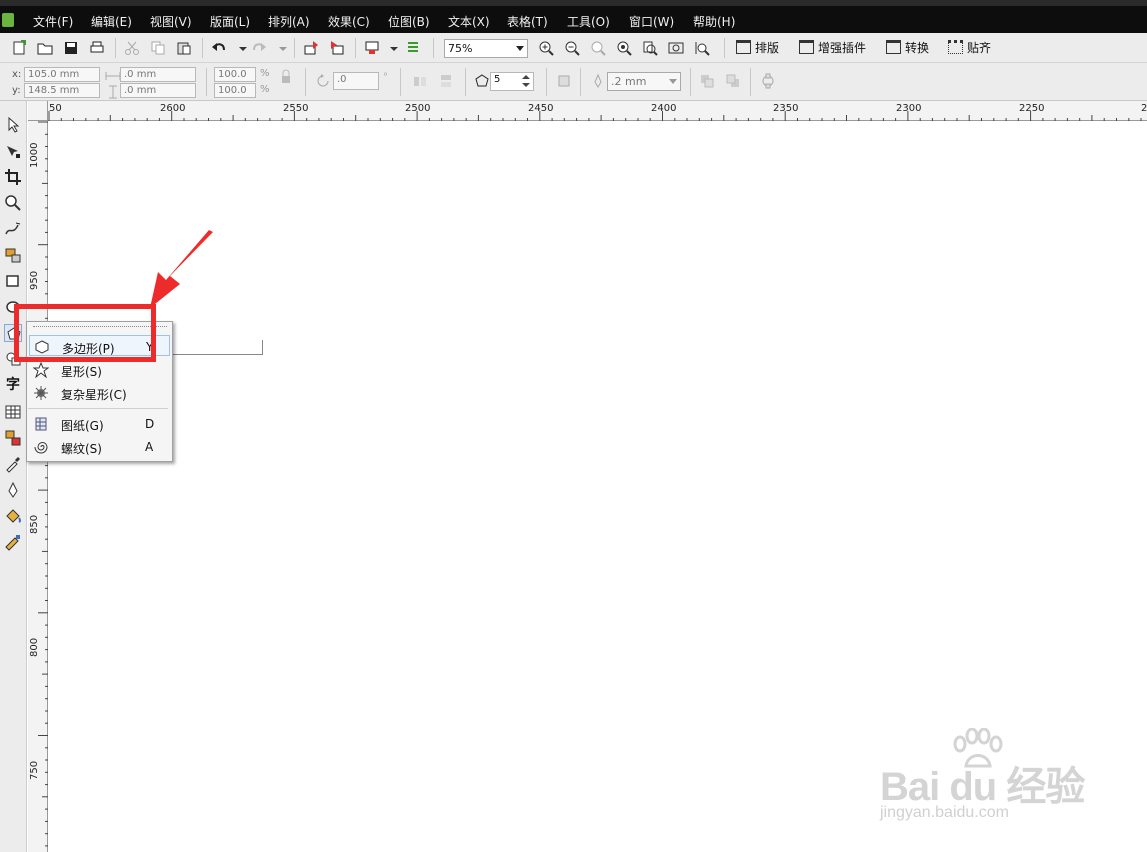  What do you see at coordinates (651, 21) in the screenshot?
I see `menu-window: 窗口(W)` at bounding box center [651, 21].